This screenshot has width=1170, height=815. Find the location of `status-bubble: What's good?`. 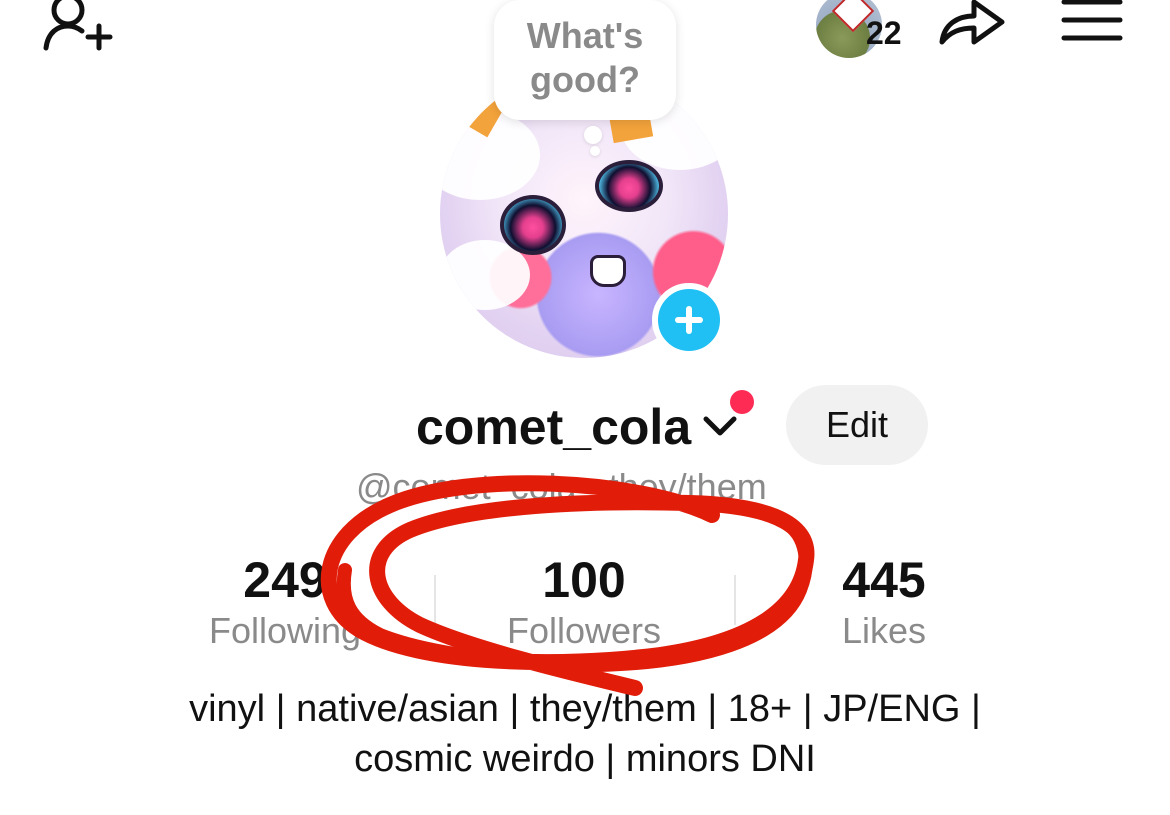

status-bubble: What's good? is located at coordinates (585, 60).